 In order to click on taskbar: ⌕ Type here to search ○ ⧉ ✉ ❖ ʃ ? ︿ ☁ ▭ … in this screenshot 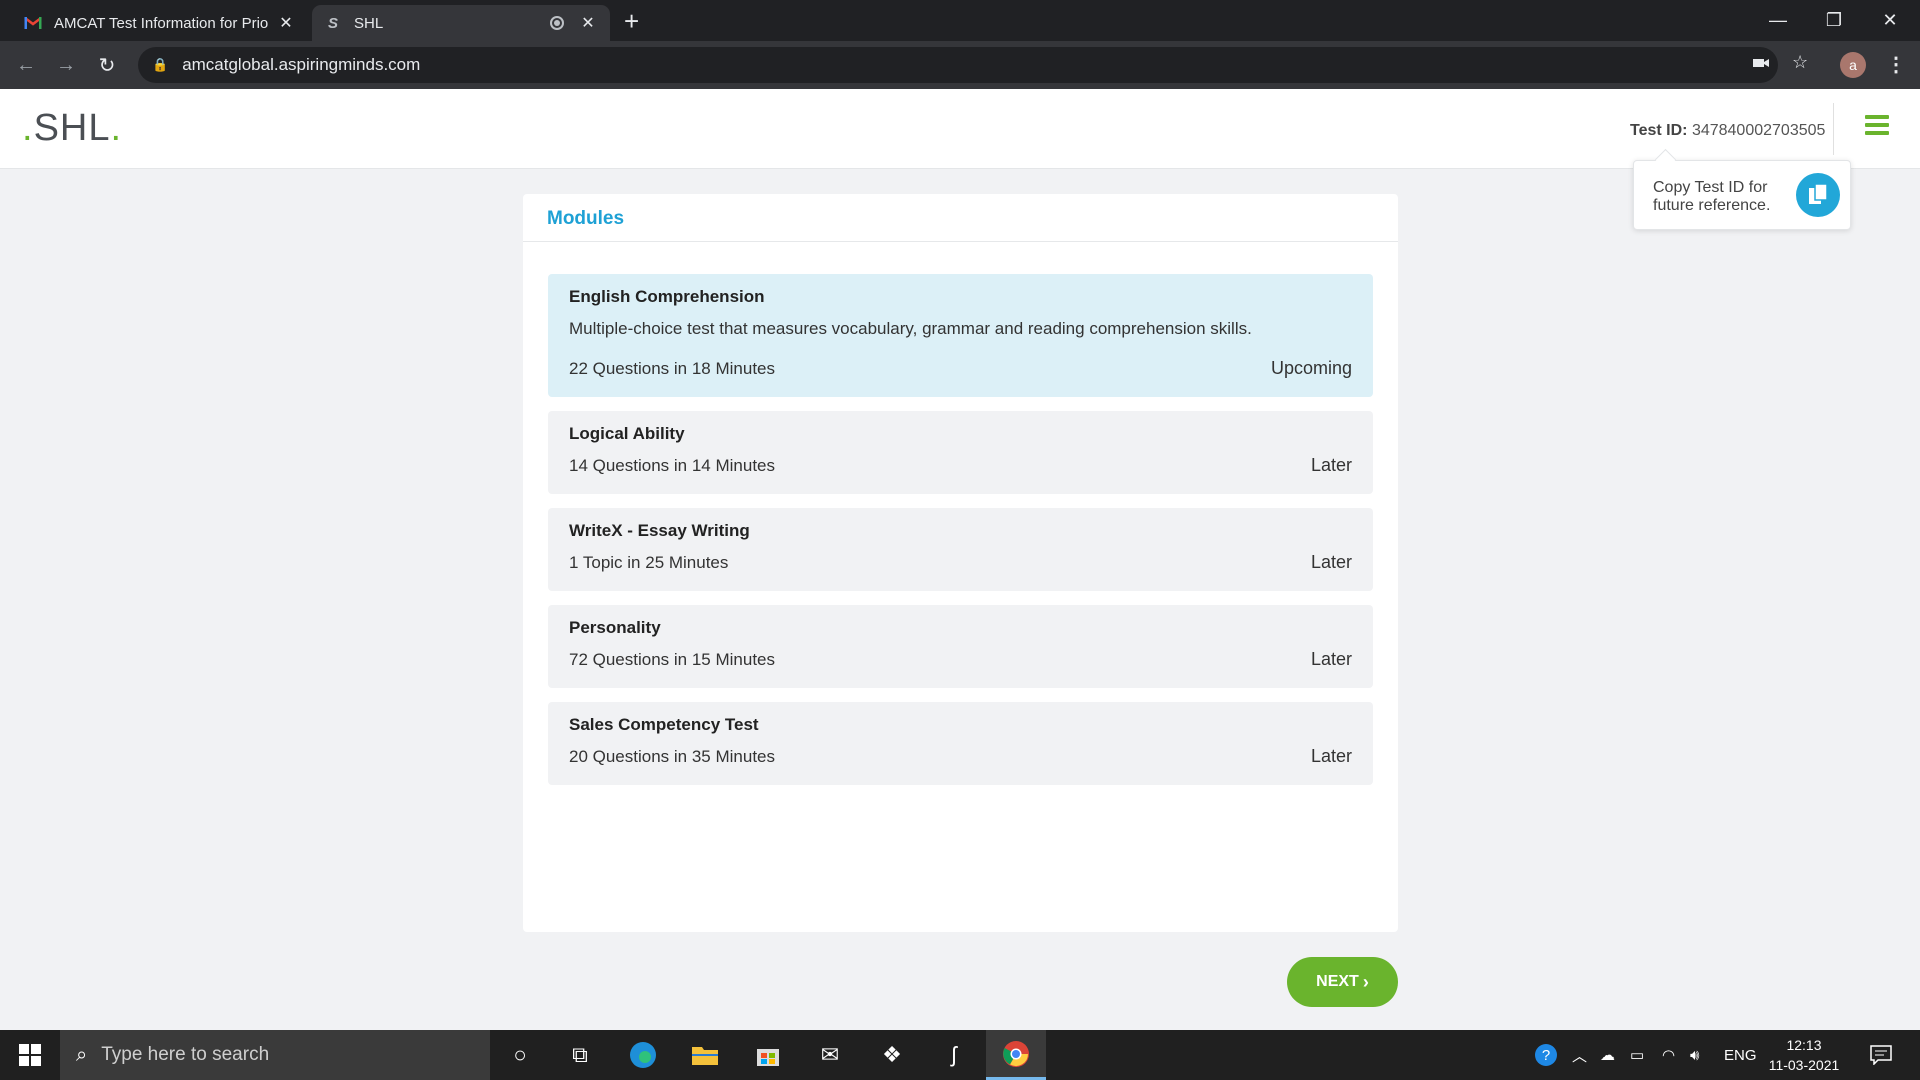, I will do `click(960, 1055)`.